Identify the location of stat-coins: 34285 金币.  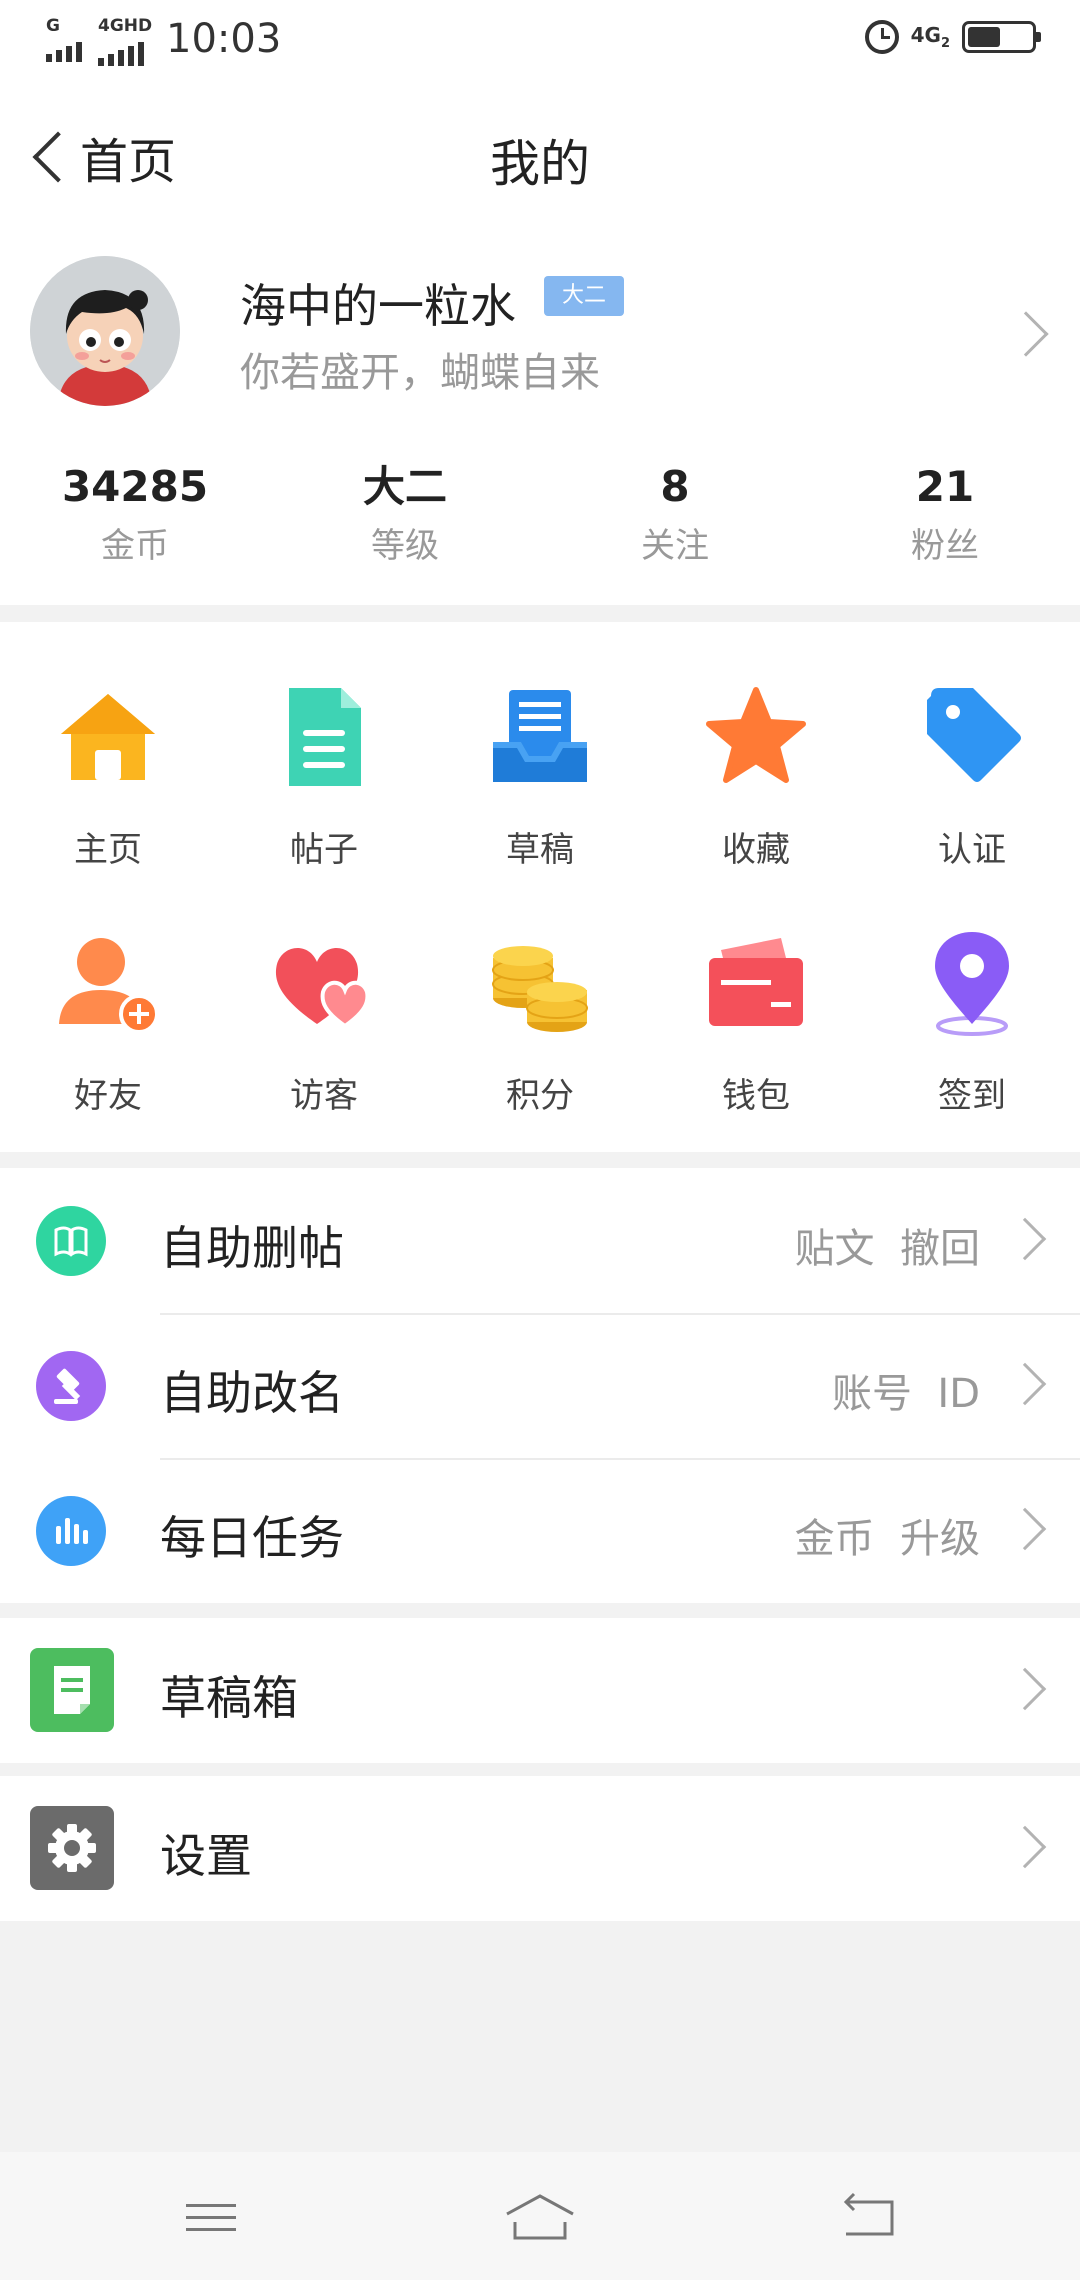
(135, 514).